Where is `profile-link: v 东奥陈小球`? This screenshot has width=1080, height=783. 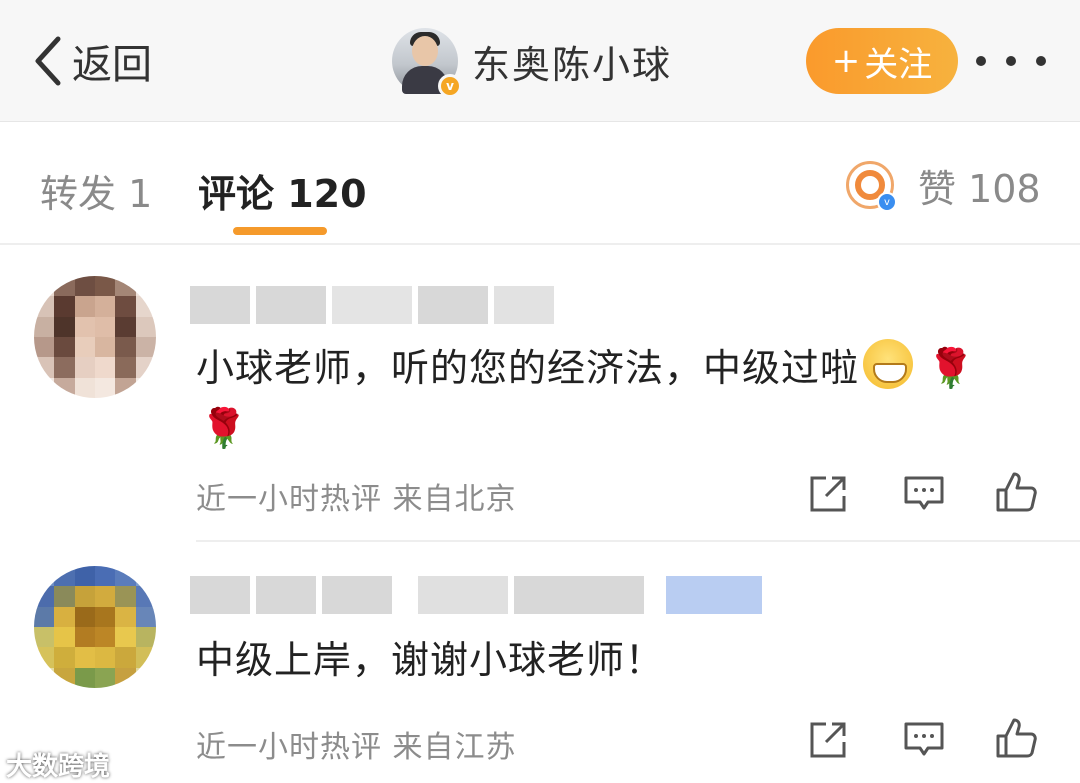
profile-link: v 东奥陈小球 is located at coordinates (532, 63).